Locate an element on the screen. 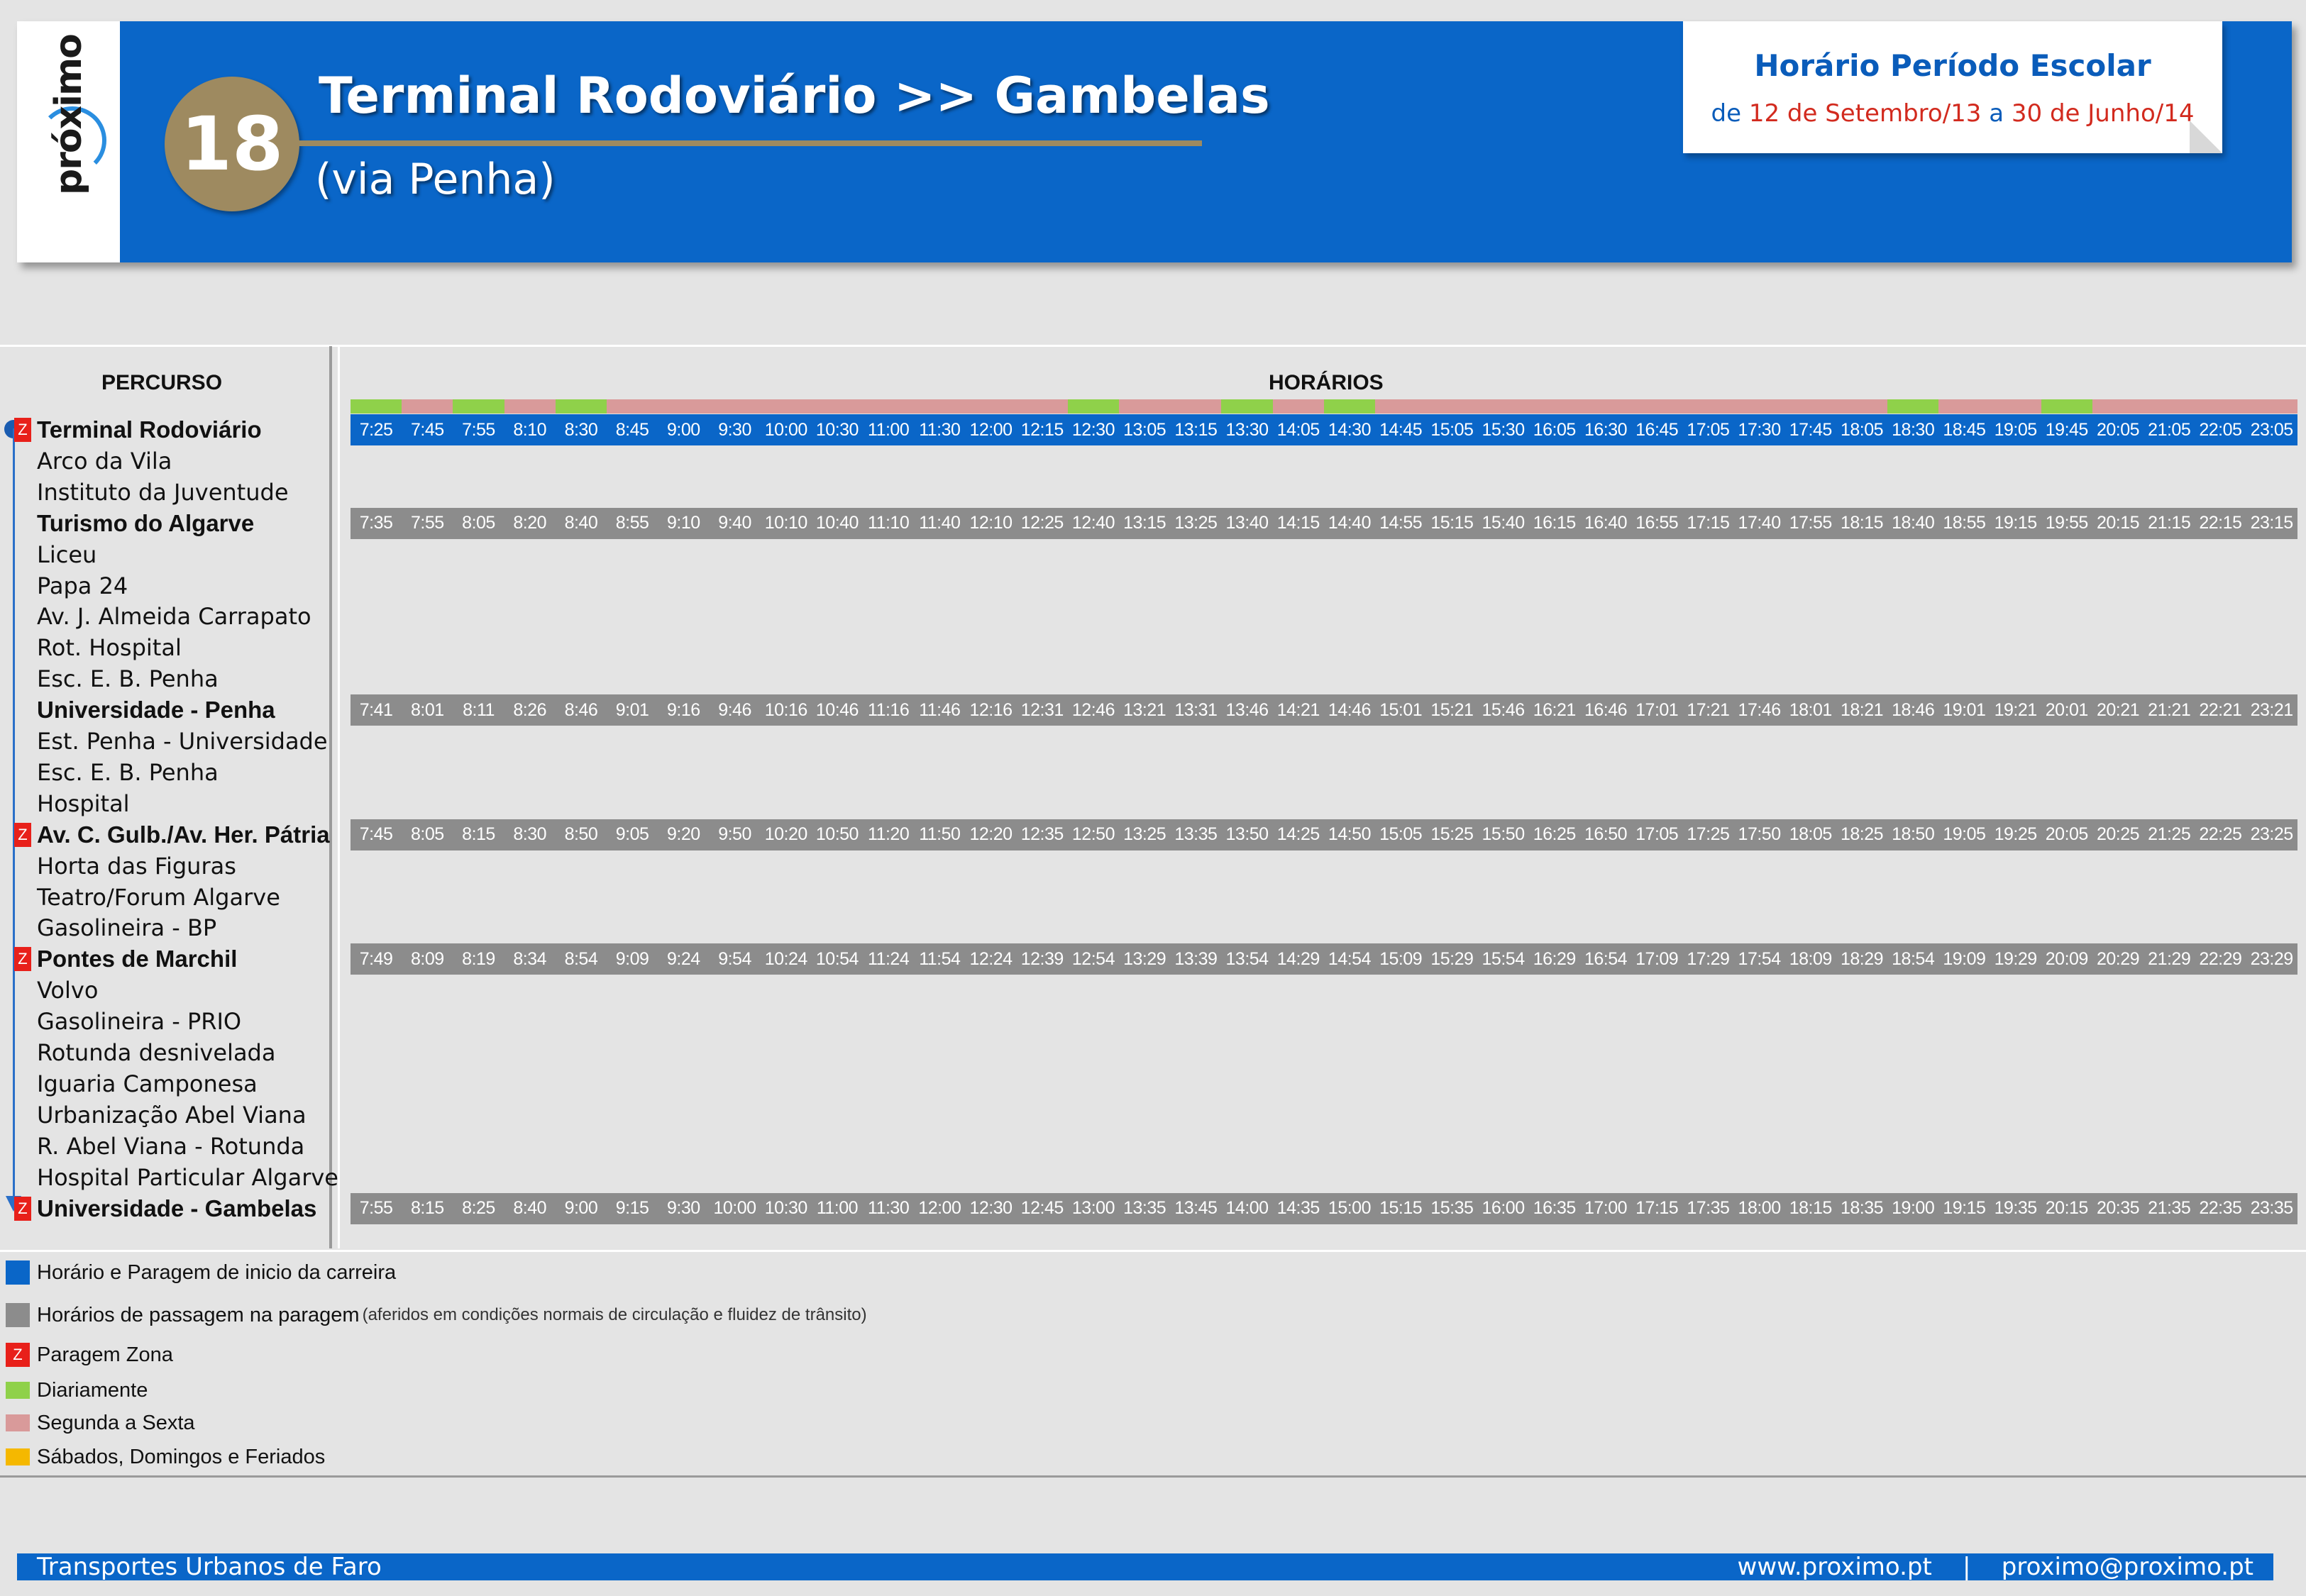  departure-time: 8:15 is located at coordinates (427, 1208).